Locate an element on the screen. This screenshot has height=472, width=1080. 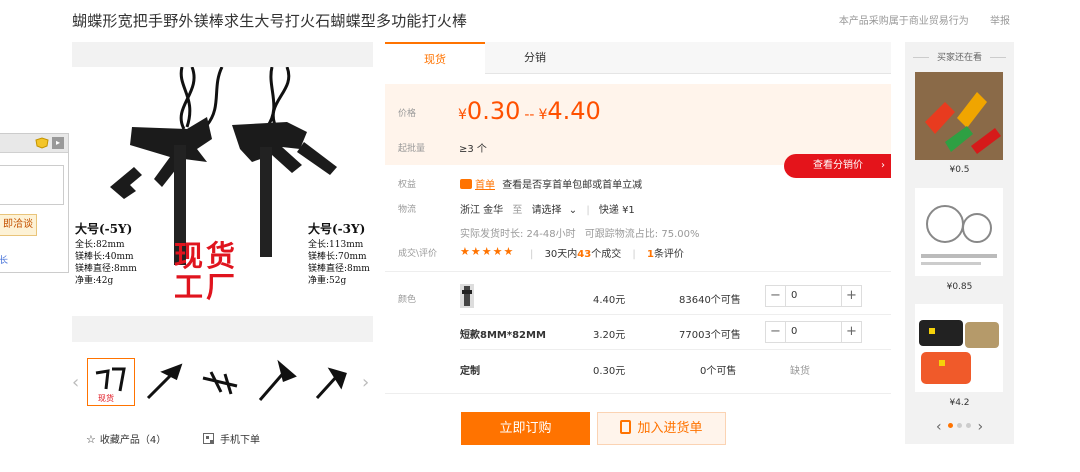
sku-stock: 77003个可售 is located at coordinates (710, 335).